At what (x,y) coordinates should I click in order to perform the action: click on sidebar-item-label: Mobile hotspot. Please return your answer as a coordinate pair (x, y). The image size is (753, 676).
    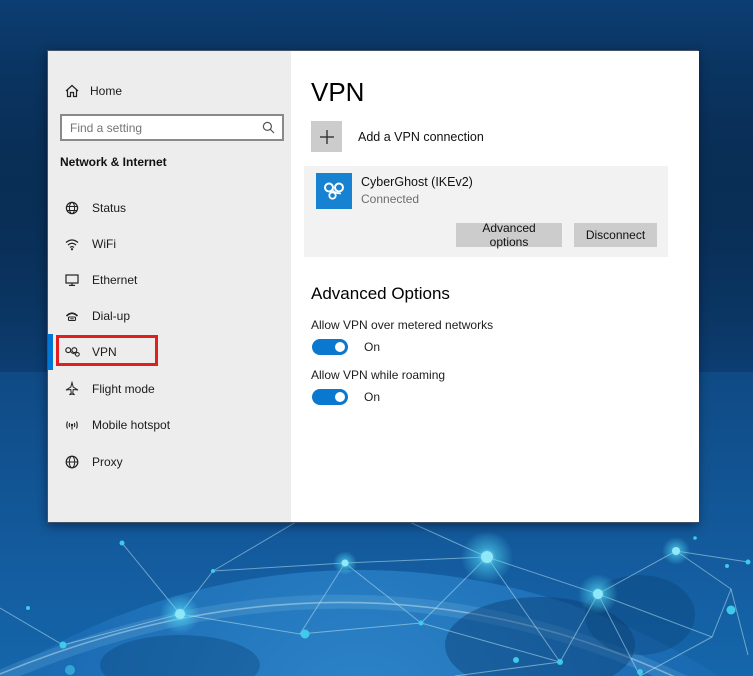
    Looking at the image, I should click on (131, 425).